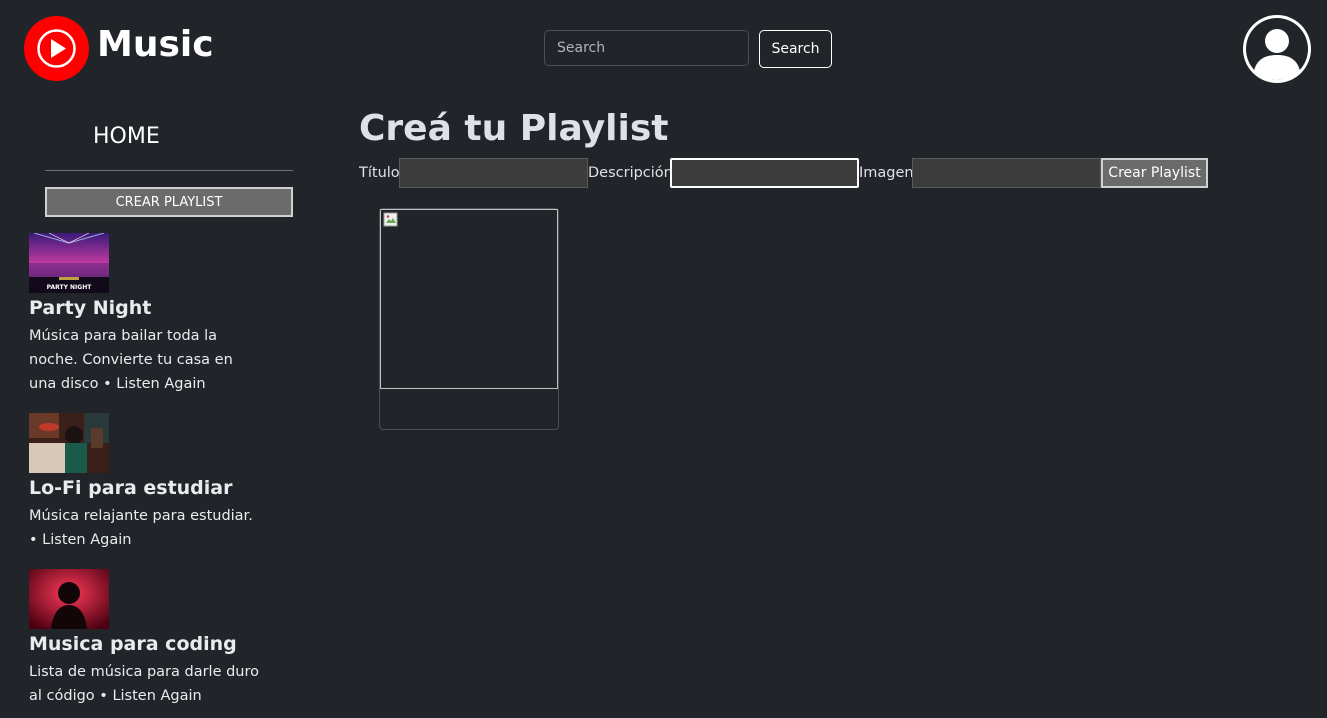  What do you see at coordinates (69, 599) in the screenshot?
I see `playlist-thumbnail-coding` at bounding box center [69, 599].